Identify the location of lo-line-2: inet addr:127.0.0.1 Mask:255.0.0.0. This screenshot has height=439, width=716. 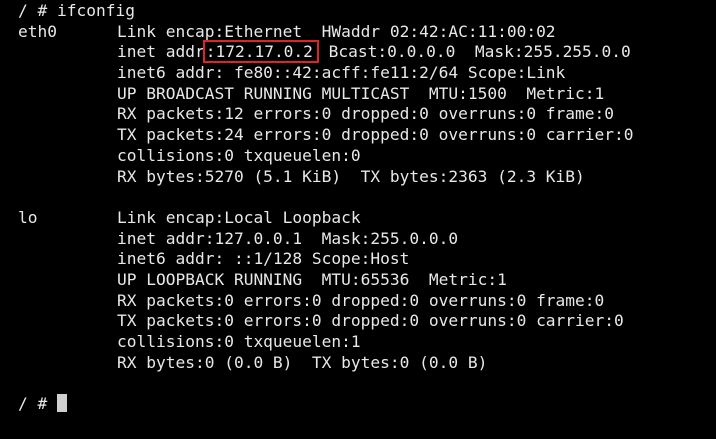
(363, 239).